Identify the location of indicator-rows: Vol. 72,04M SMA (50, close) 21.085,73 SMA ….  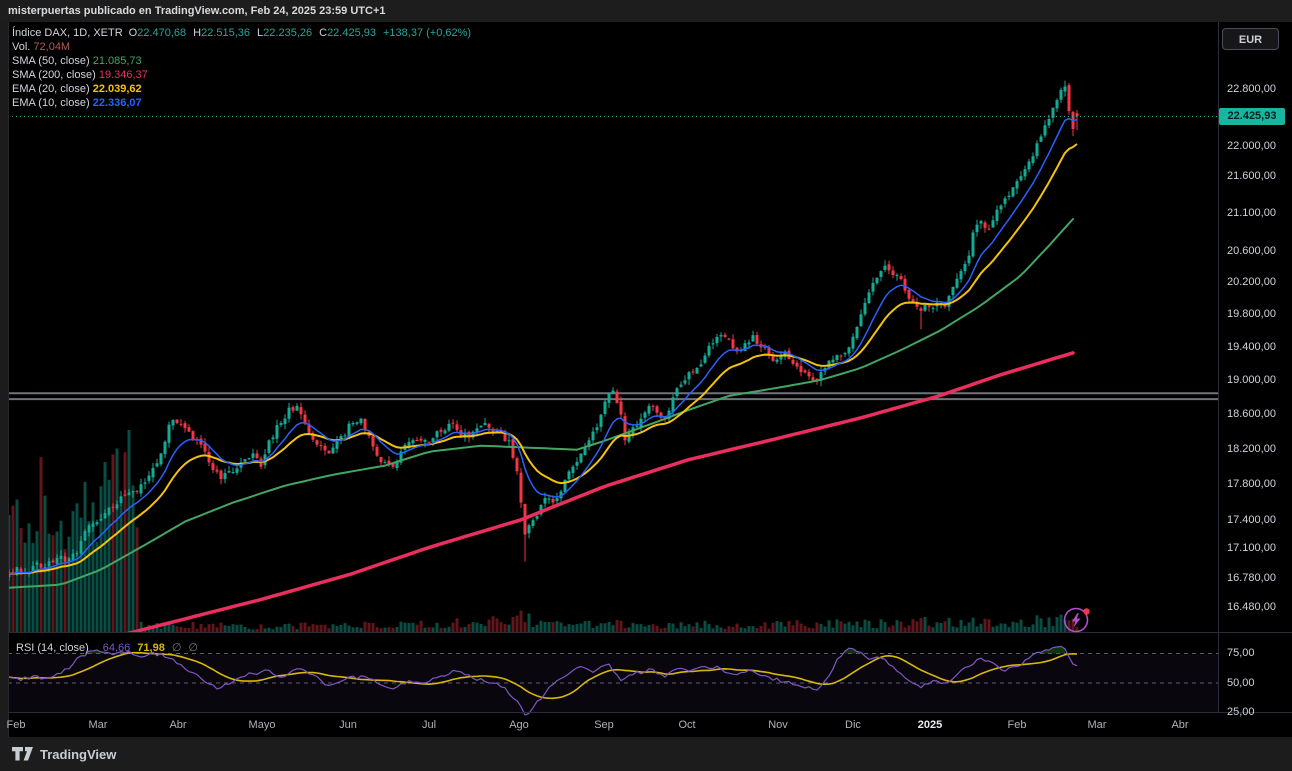
(241, 75).